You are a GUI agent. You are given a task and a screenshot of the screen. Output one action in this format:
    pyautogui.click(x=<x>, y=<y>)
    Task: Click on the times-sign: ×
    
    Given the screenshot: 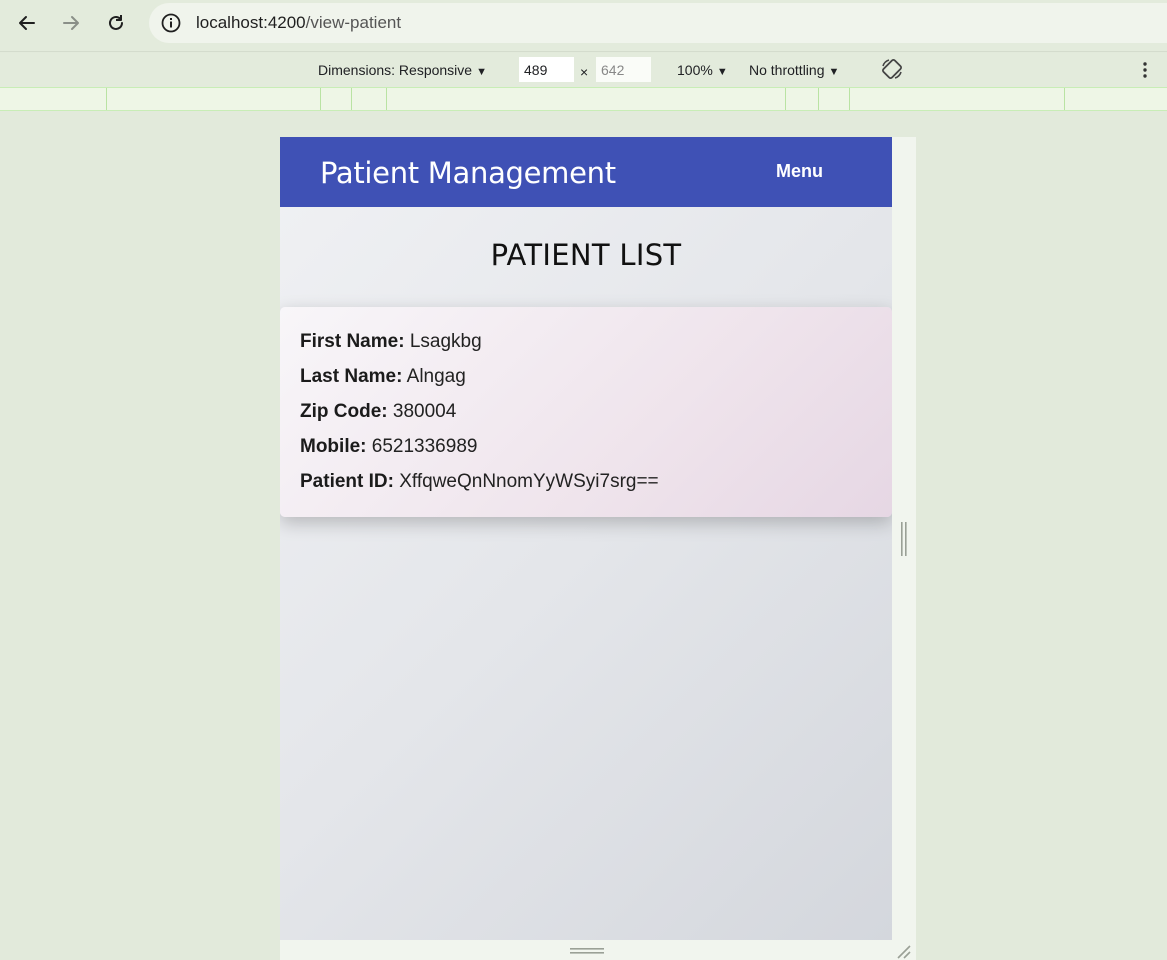 What is the action you would take?
    pyautogui.click(x=584, y=72)
    